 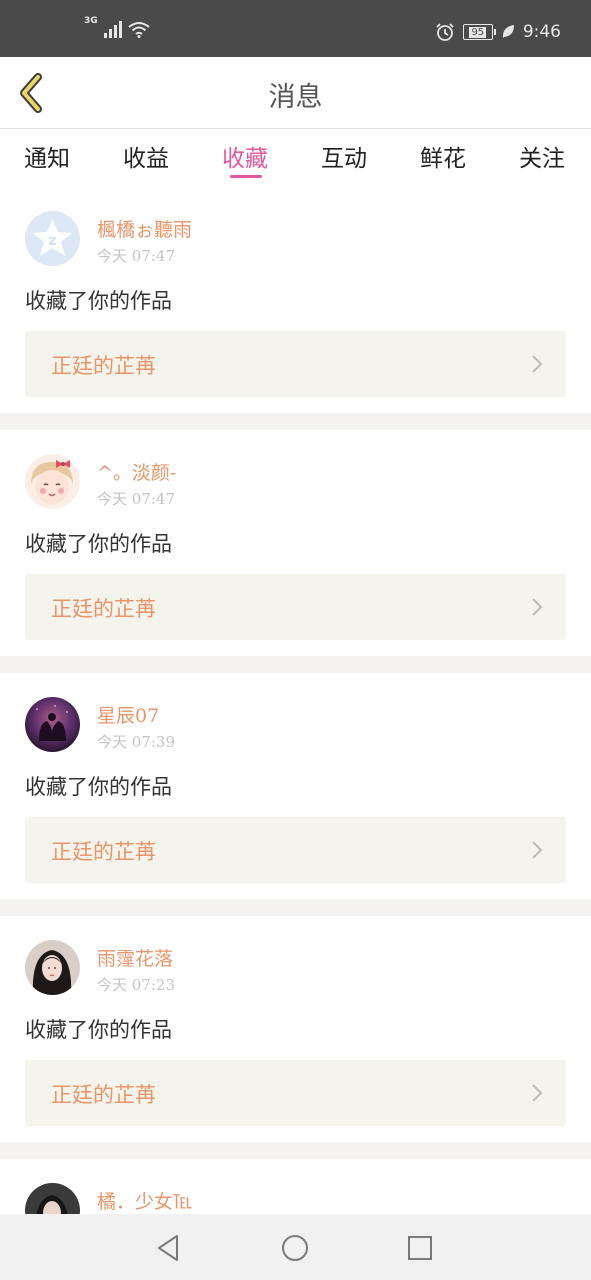 I want to click on username: 橘．少女℡, so click(x=144, y=1200).